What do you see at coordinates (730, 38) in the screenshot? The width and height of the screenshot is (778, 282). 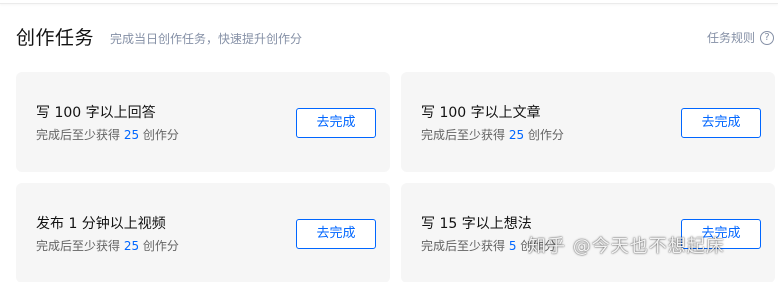 I see `task-rules-label: 任务规则` at bounding box center [730, 38].